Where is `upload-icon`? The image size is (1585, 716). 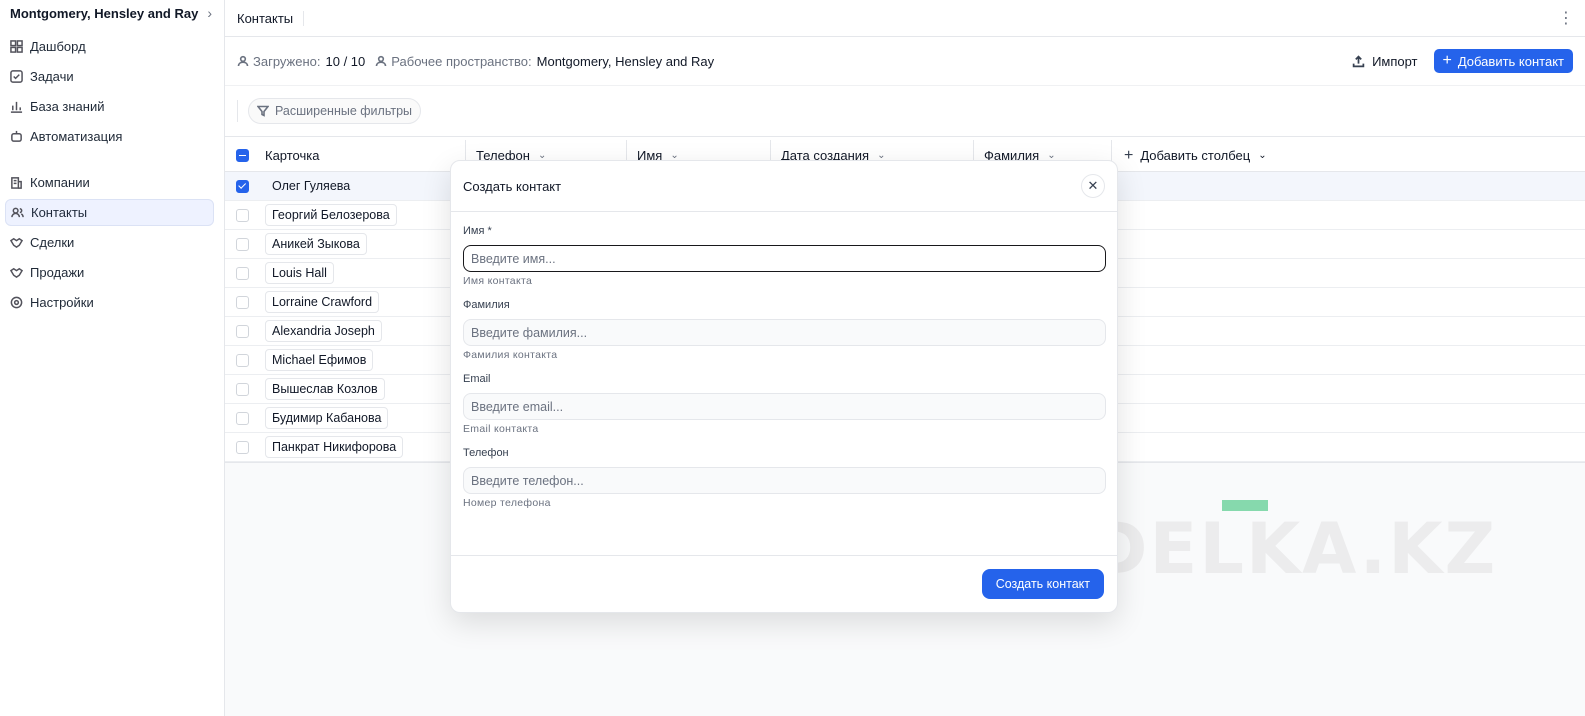 upload-icon is located at coordinates (1358, 60).